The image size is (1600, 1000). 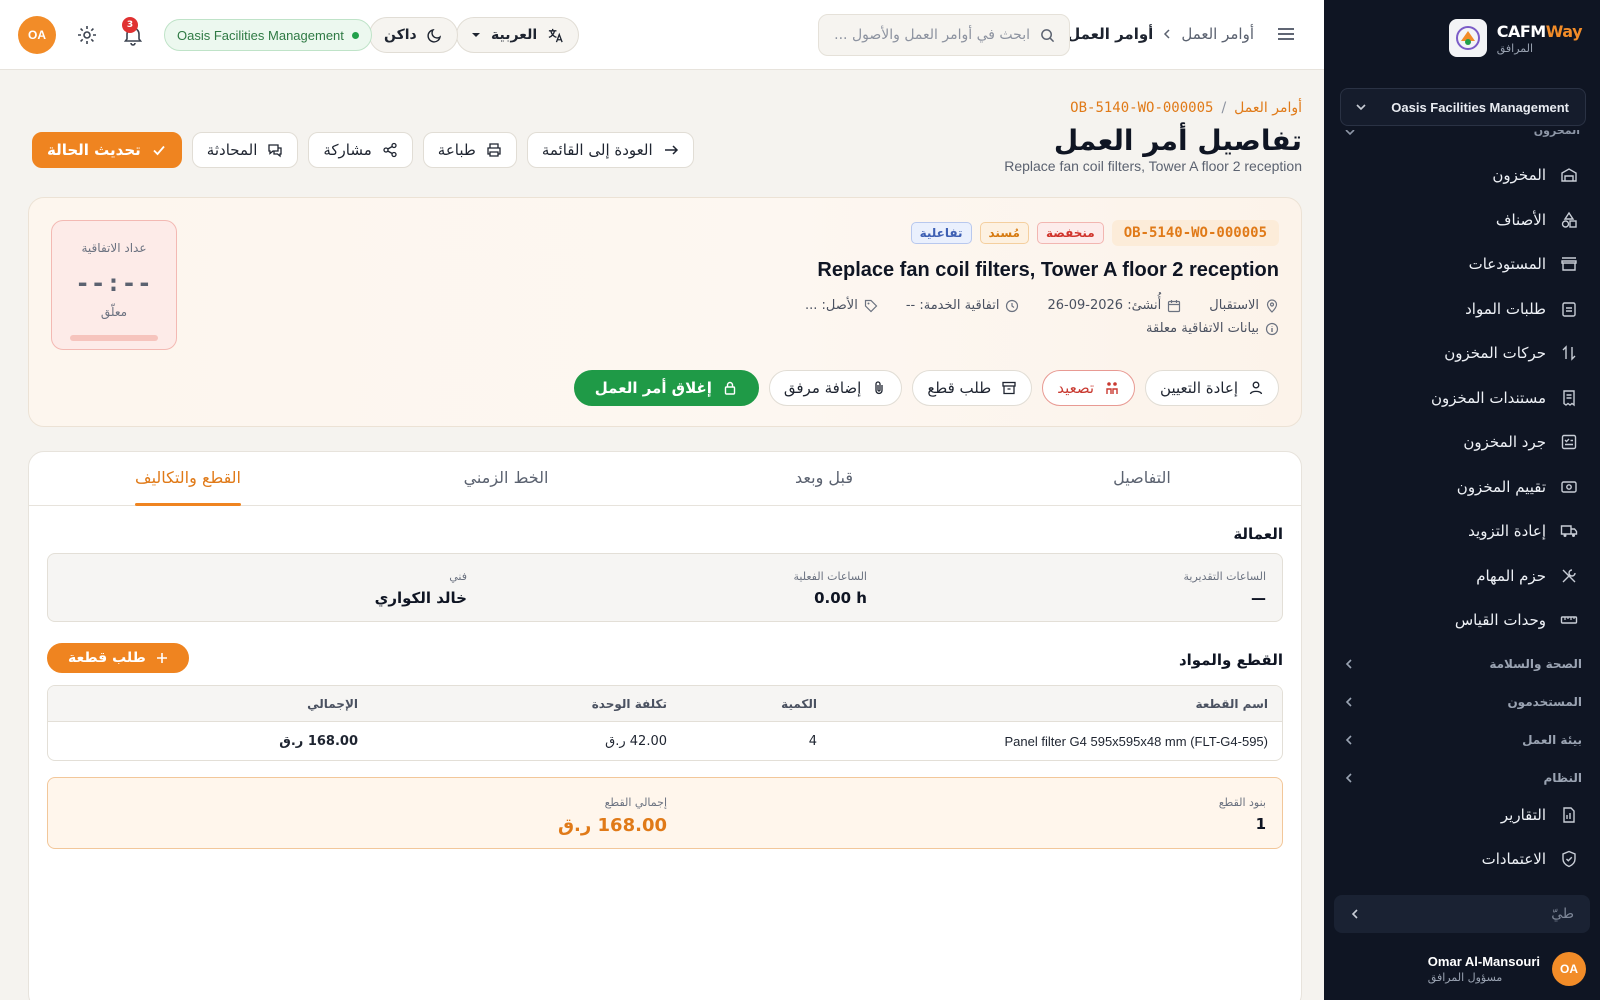 What do you see at coordinates (1260, 824) in the screenshot?
I see `summary-lines-value: 1` at bounding box center [1260, 824].